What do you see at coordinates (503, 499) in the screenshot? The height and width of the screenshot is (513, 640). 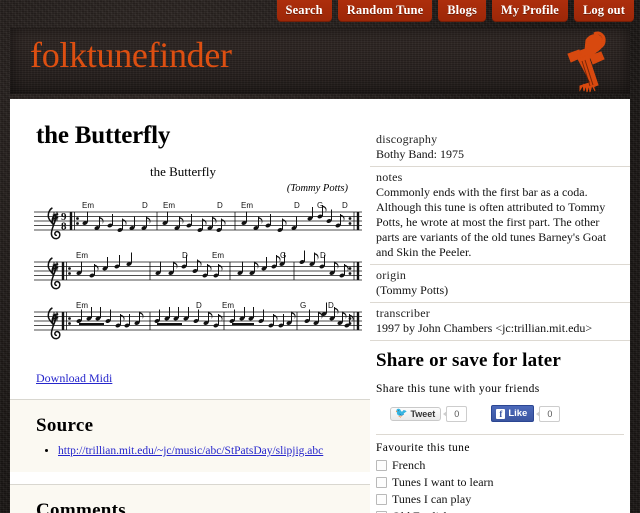 I see `favourite-item: Tunes I can play` at bounding box center [503, 499].